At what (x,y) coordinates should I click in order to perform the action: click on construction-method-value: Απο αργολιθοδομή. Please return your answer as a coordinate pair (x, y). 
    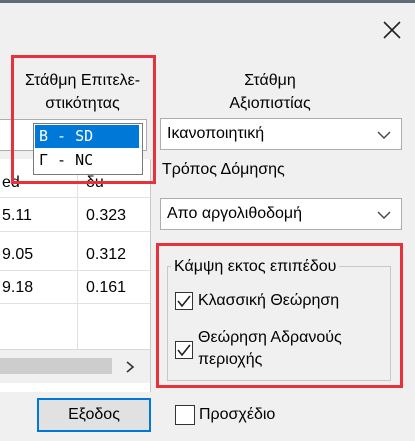
    Looking at the image, I should click on (235, 213).